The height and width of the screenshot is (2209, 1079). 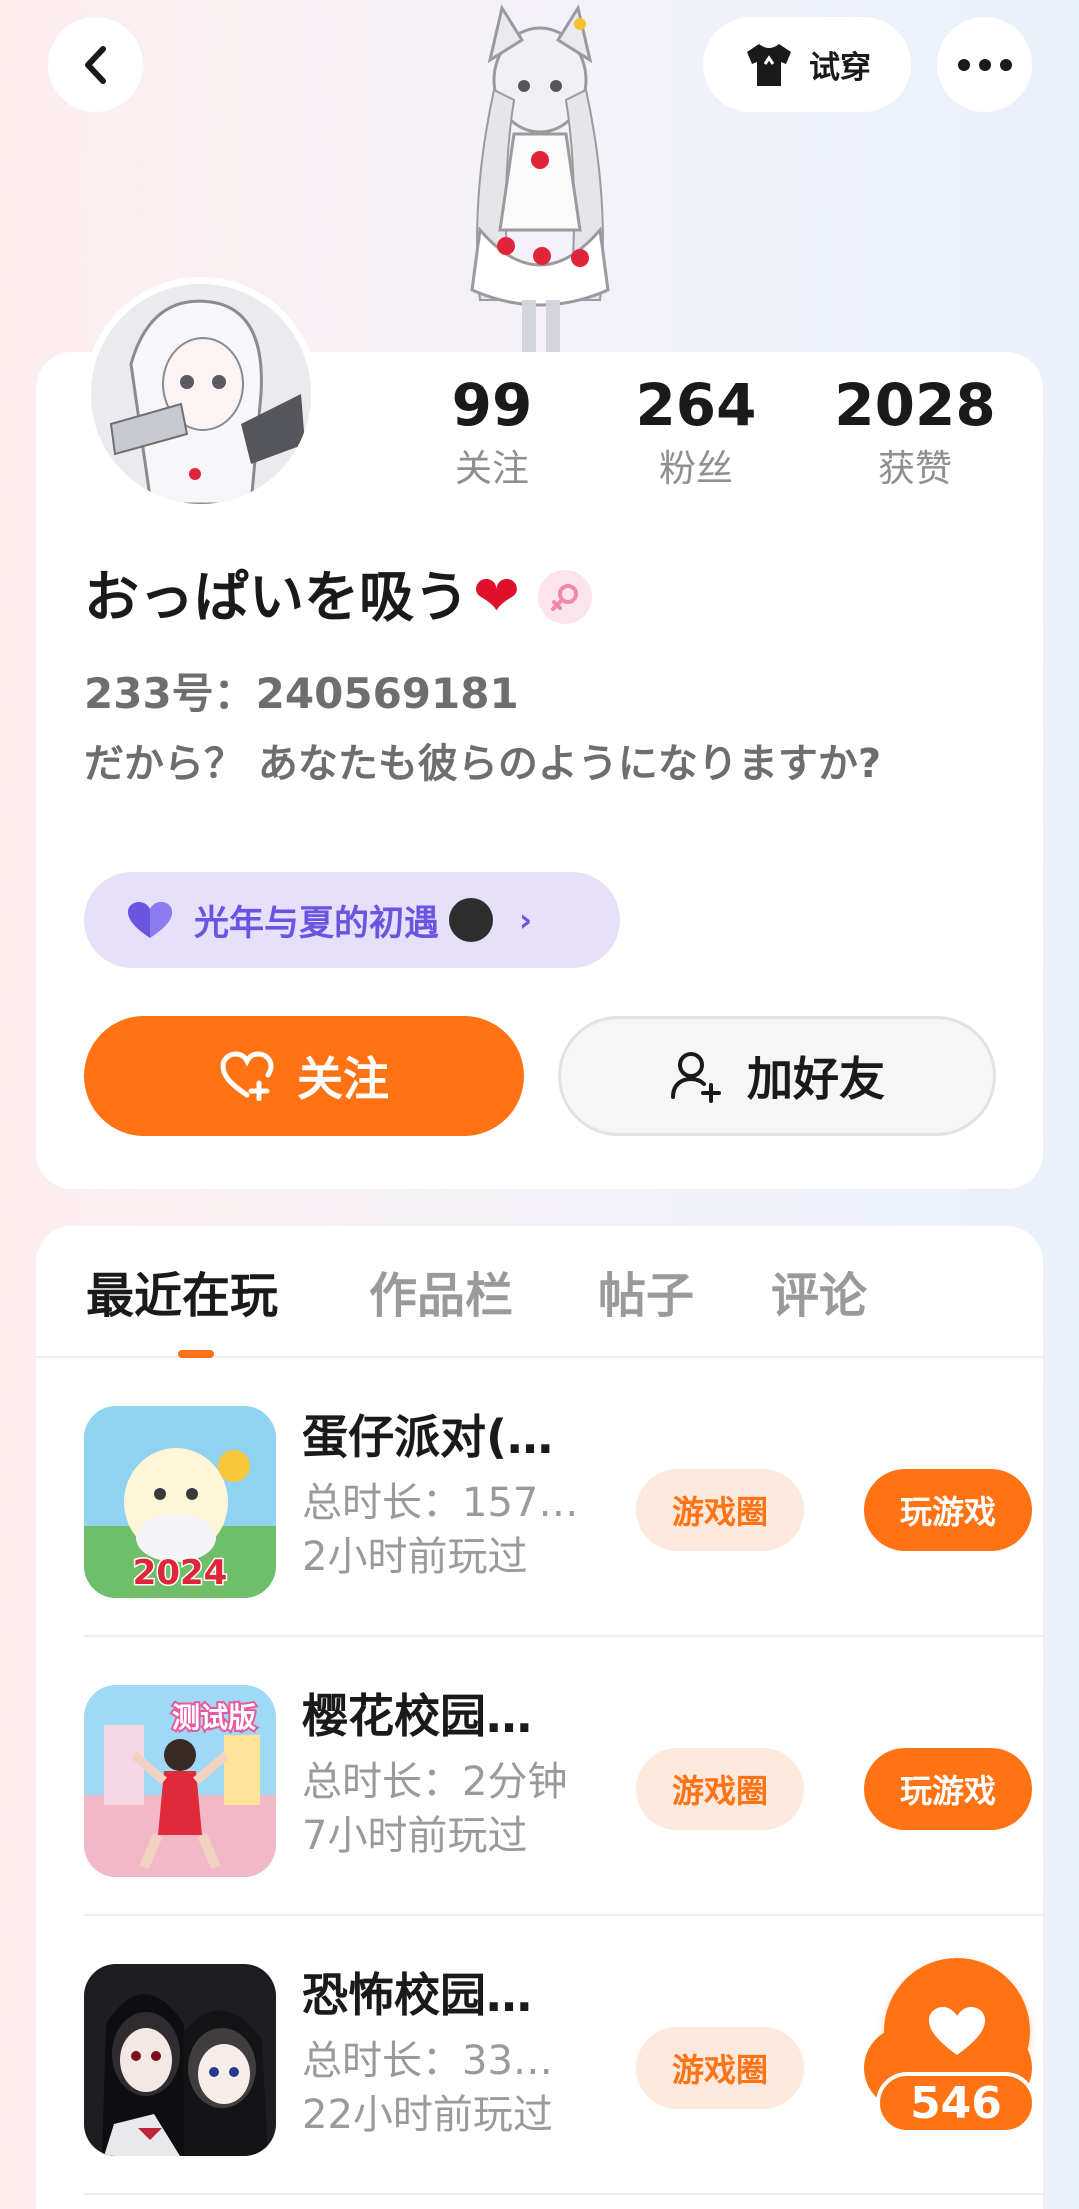 I want to click on game-icon: 测试版, so click(x=180, y=1781).